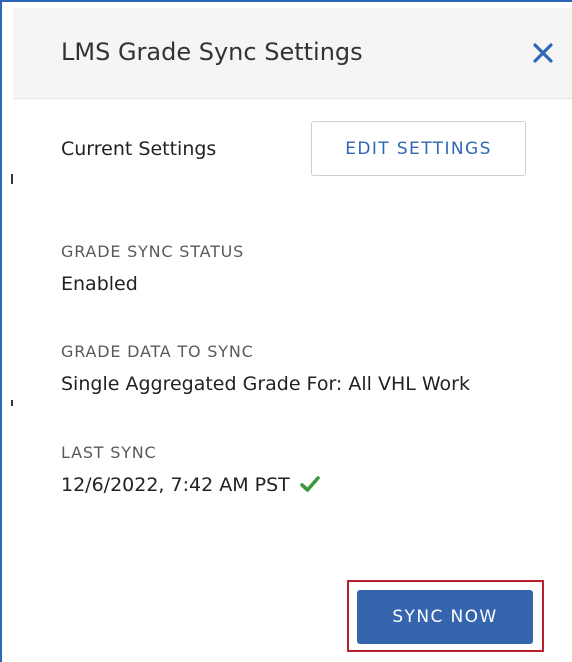 The width and height of the screenshot is (572, 662). I want to click on dialog-header: LMS Grade Sync Settings, so click(292, 53).